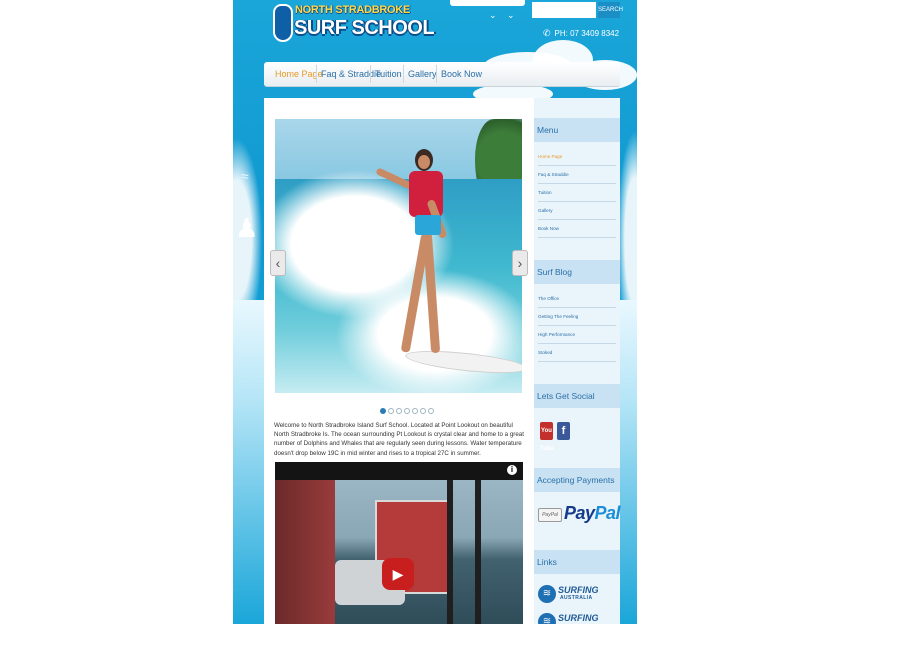  Describe the element at coordinates (461, 74) in the screenshot. I see `nav-book-now: Book Now` at that location.